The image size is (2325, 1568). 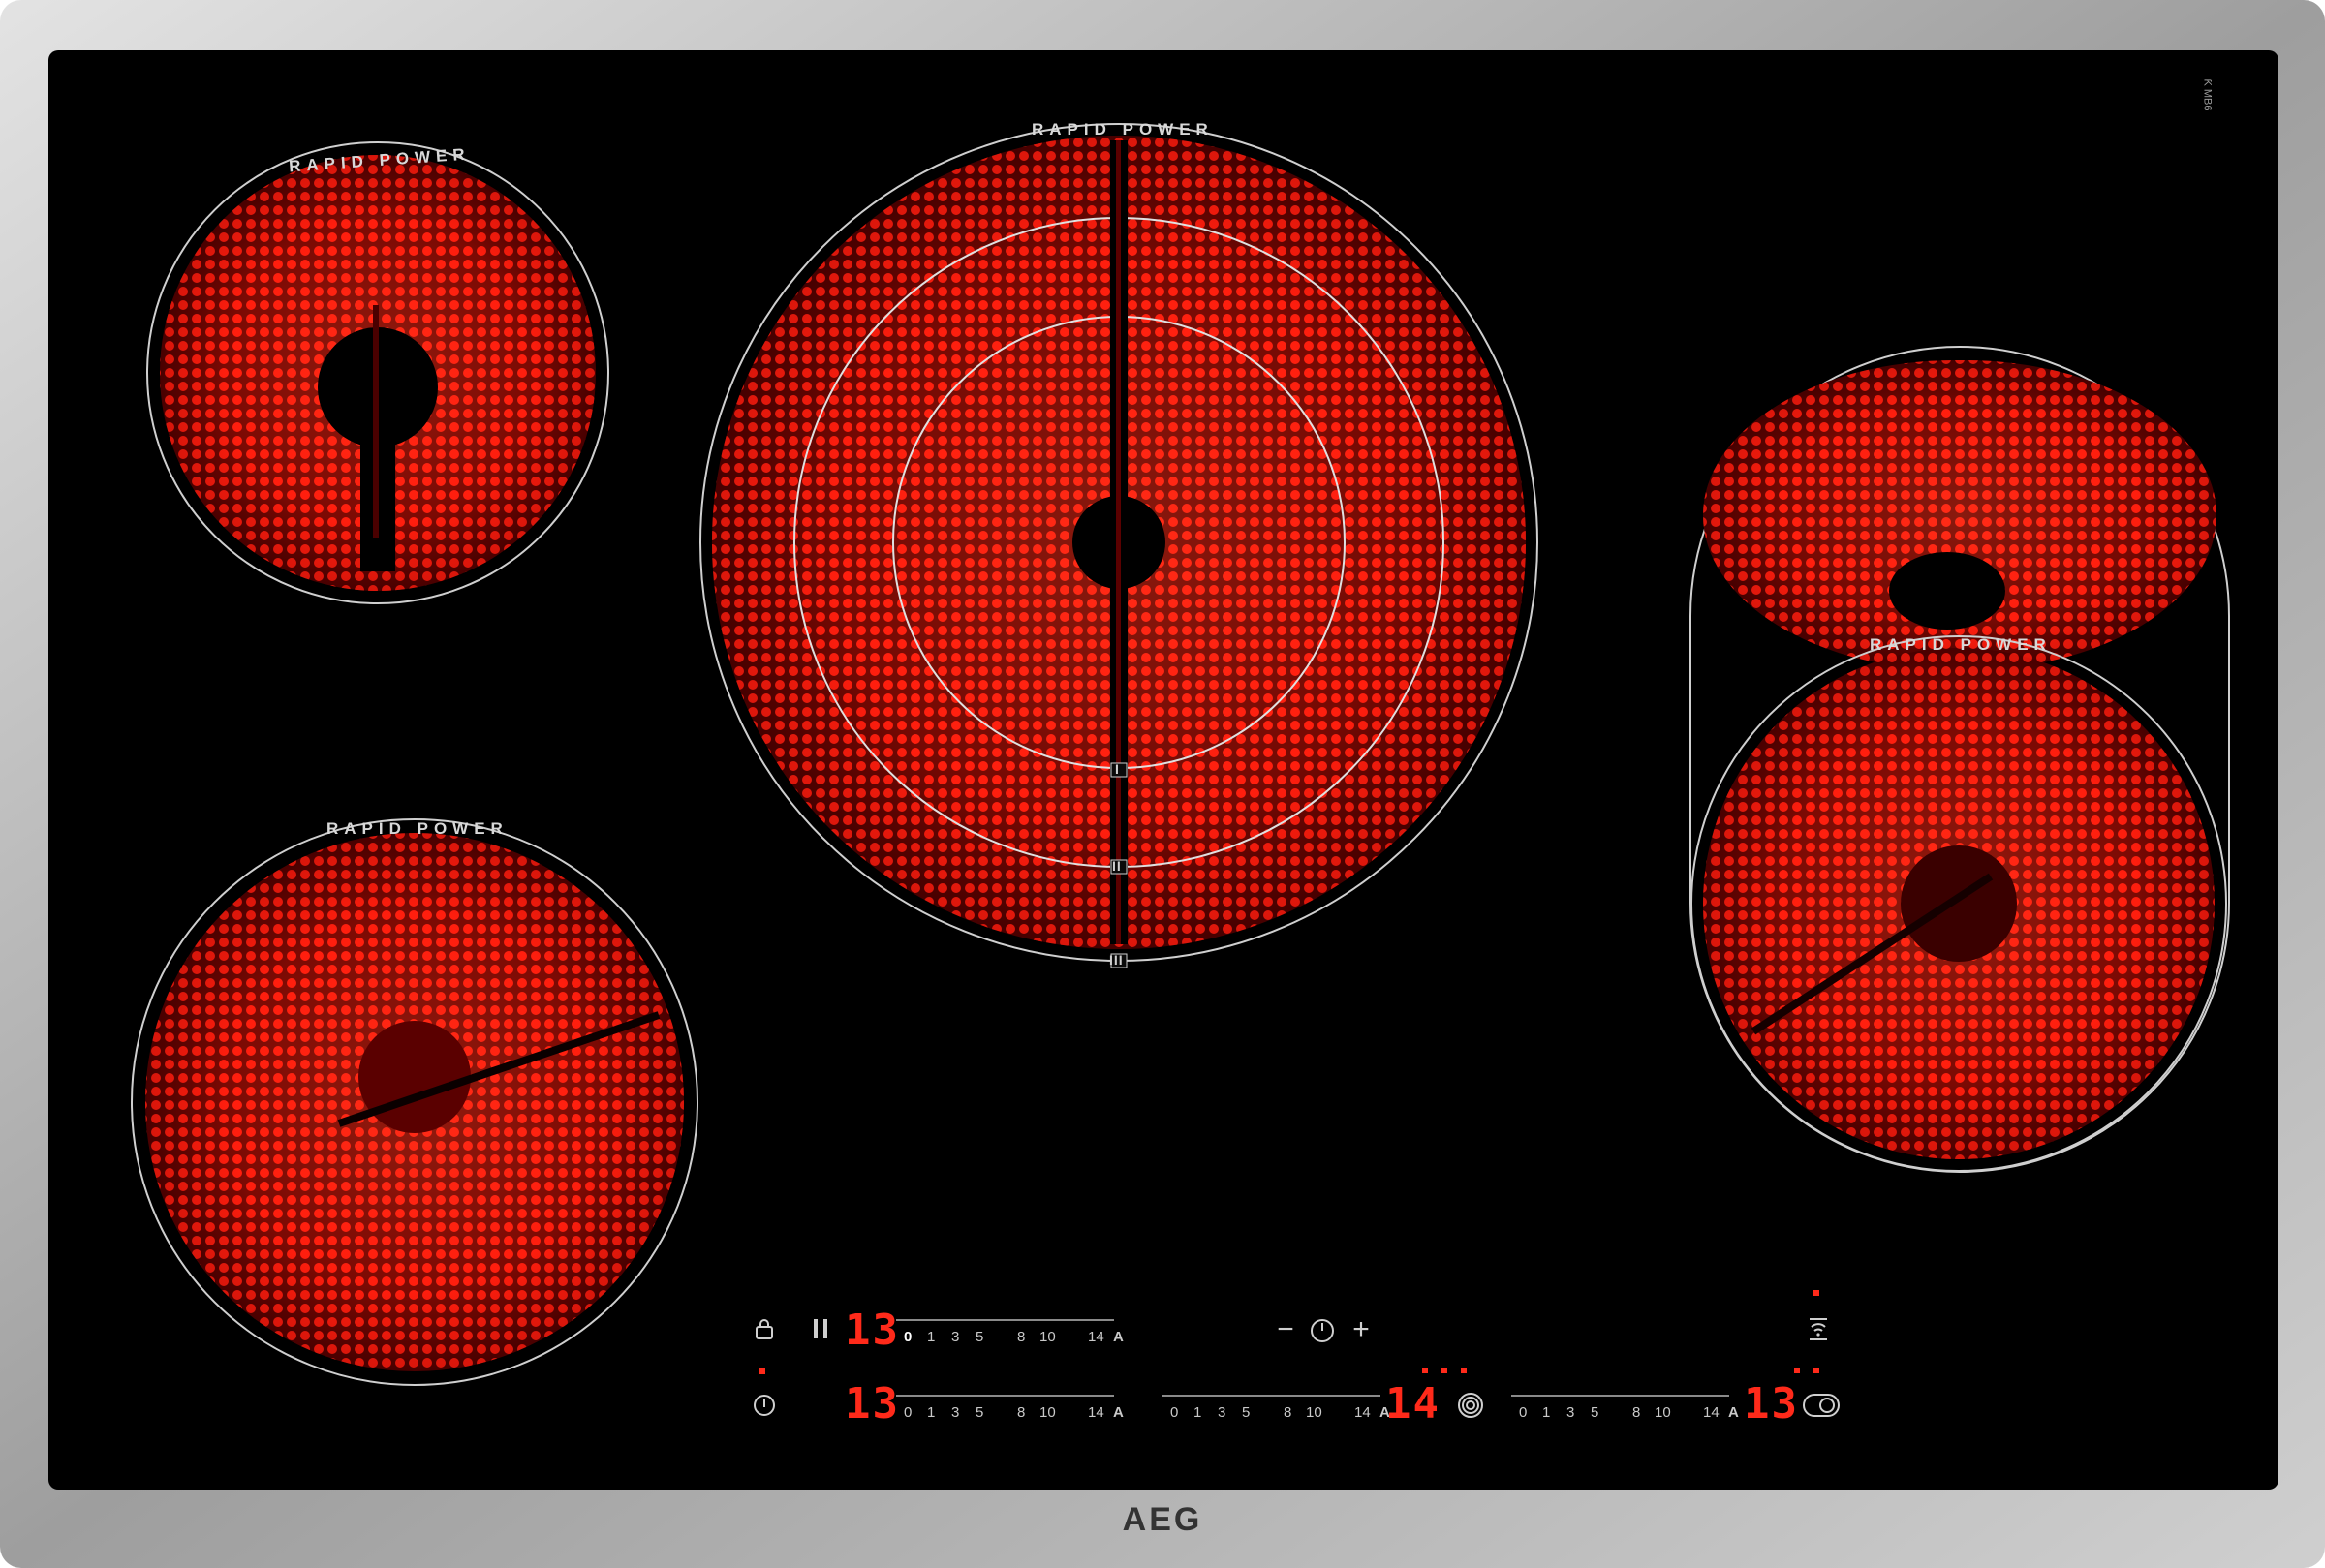 I want to click on multi-zone-icon-glyph, so click(x=1470, y=1405).